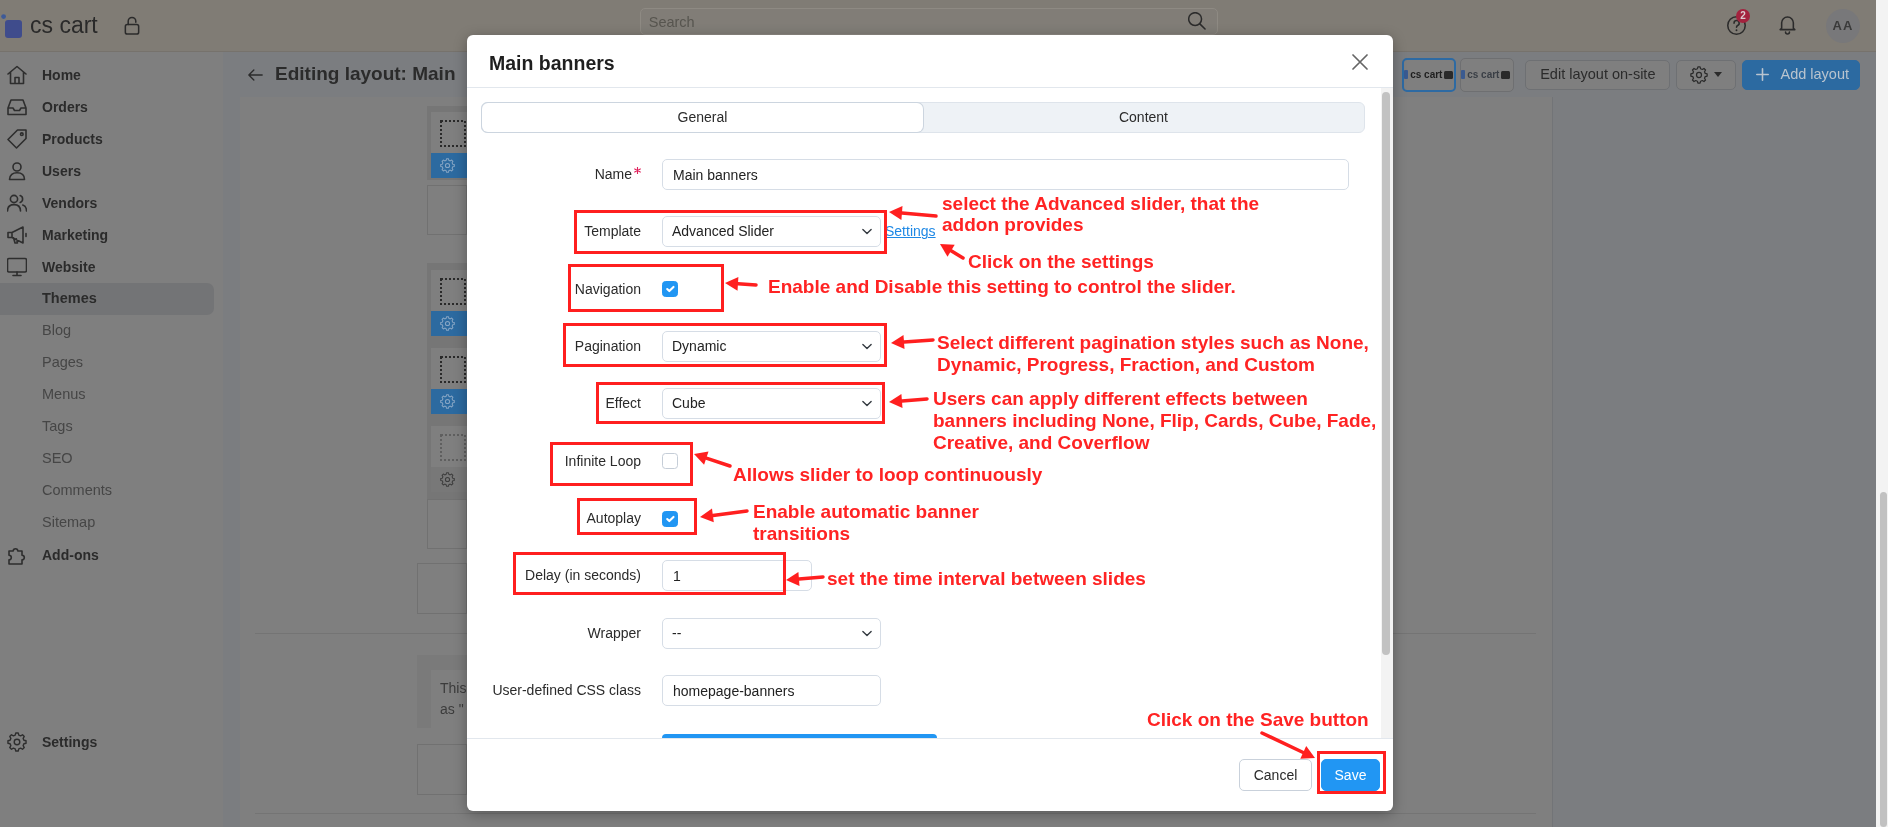  What do you see at coordinates (131, 25) in the screenshot?
I see `padlock-icon` at bounding box center [131, 25].